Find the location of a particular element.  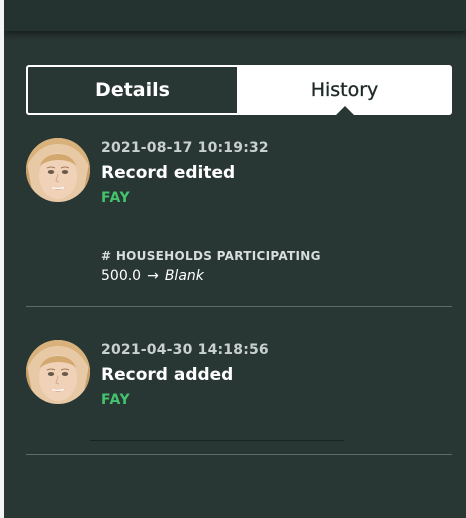

new-value: Blank is located at coordinates (184, 276).